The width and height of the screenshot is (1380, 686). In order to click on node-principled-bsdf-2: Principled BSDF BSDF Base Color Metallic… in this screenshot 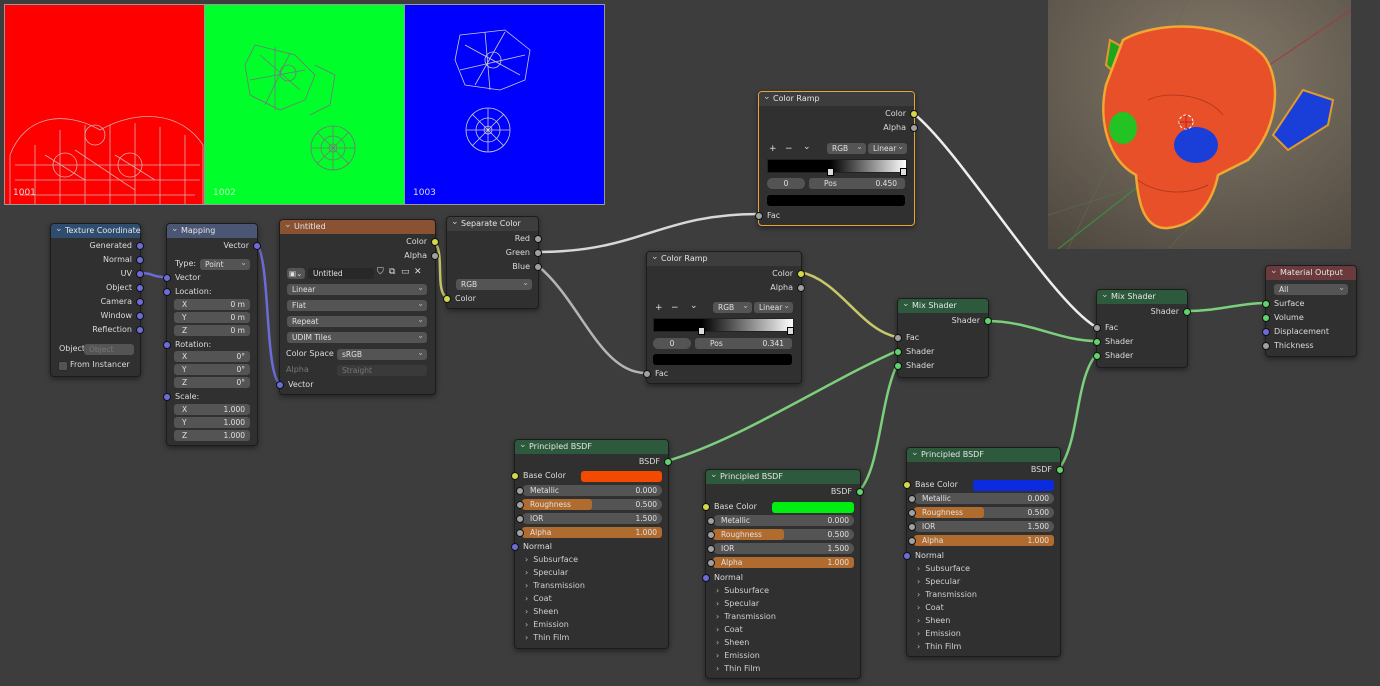, I will do `click(783, 573)`.